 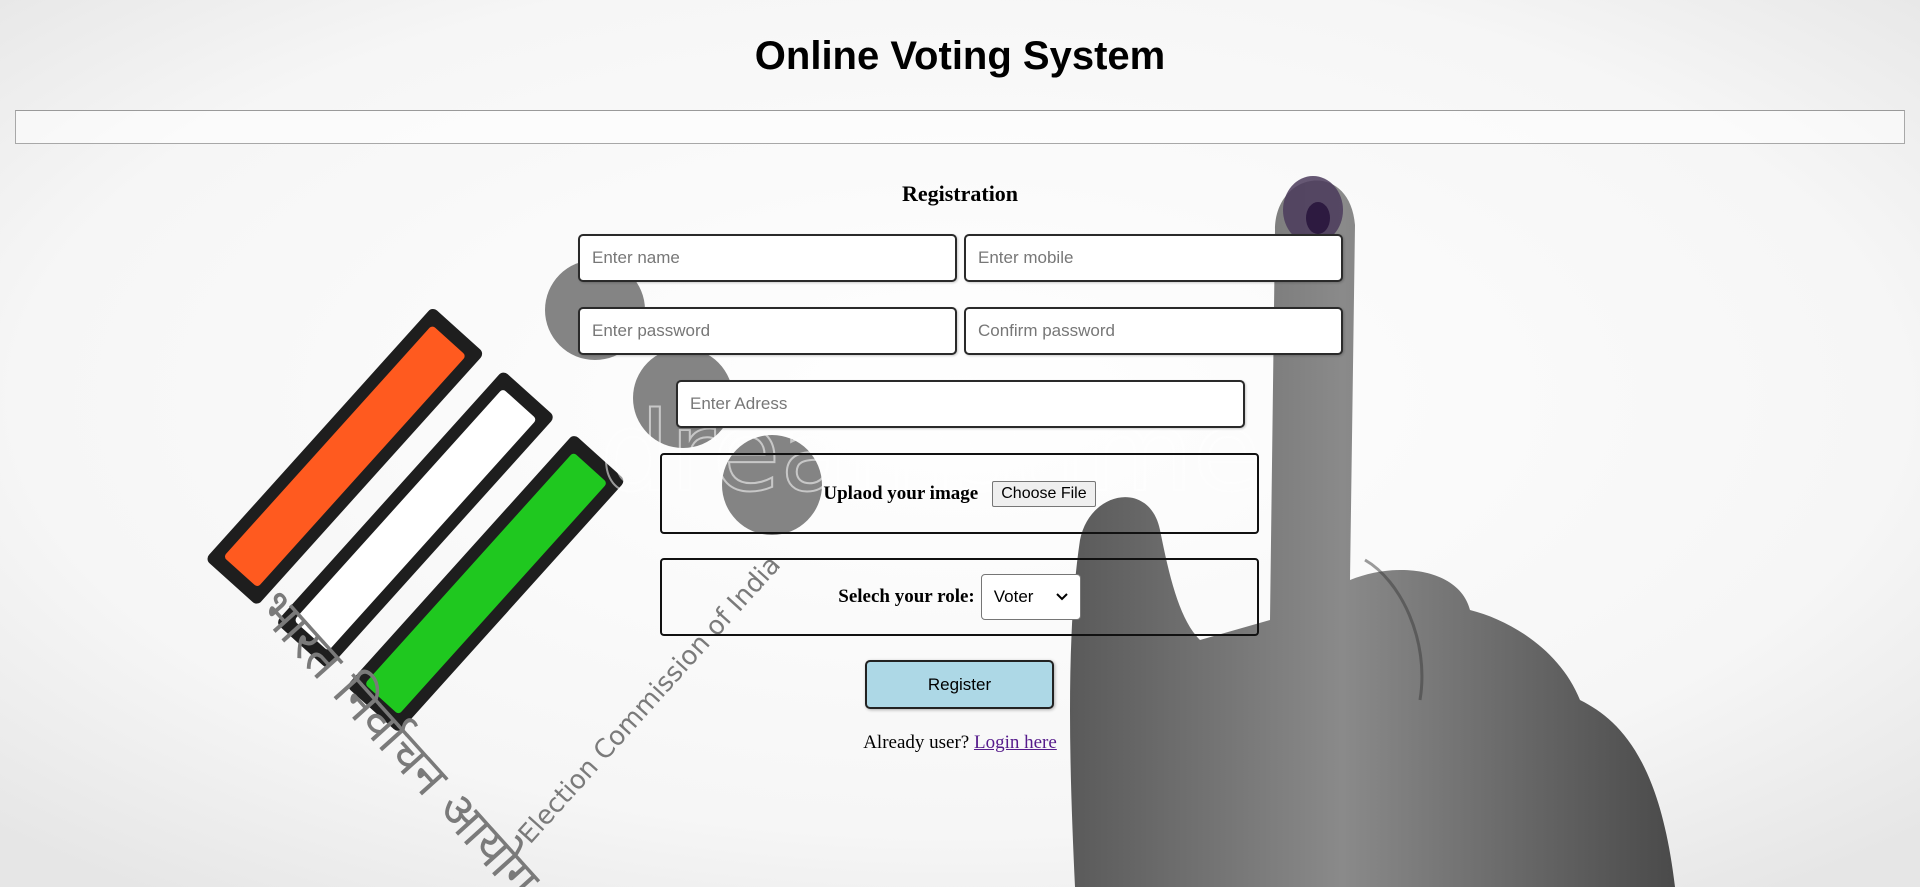 I want to click on navbar, so click(x=960, y=127).